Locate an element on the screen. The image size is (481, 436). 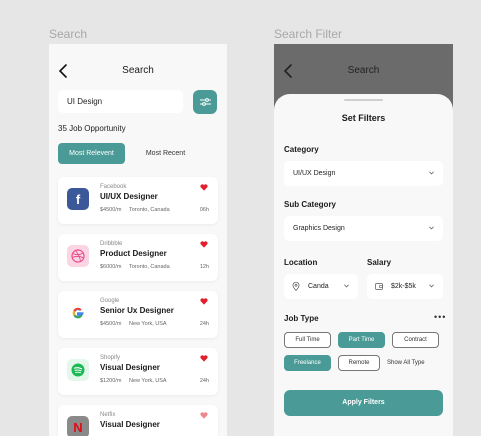
sub-category-select: Graphics Design is located at coordinates (363, 228).